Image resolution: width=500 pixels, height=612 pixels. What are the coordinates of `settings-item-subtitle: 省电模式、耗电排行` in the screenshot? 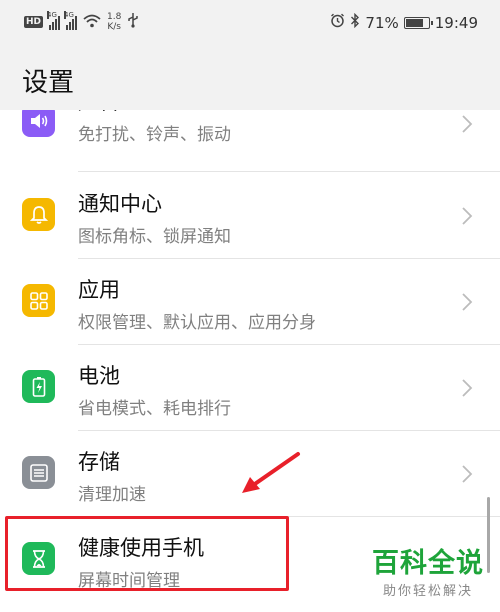 It's located at (154, 409).